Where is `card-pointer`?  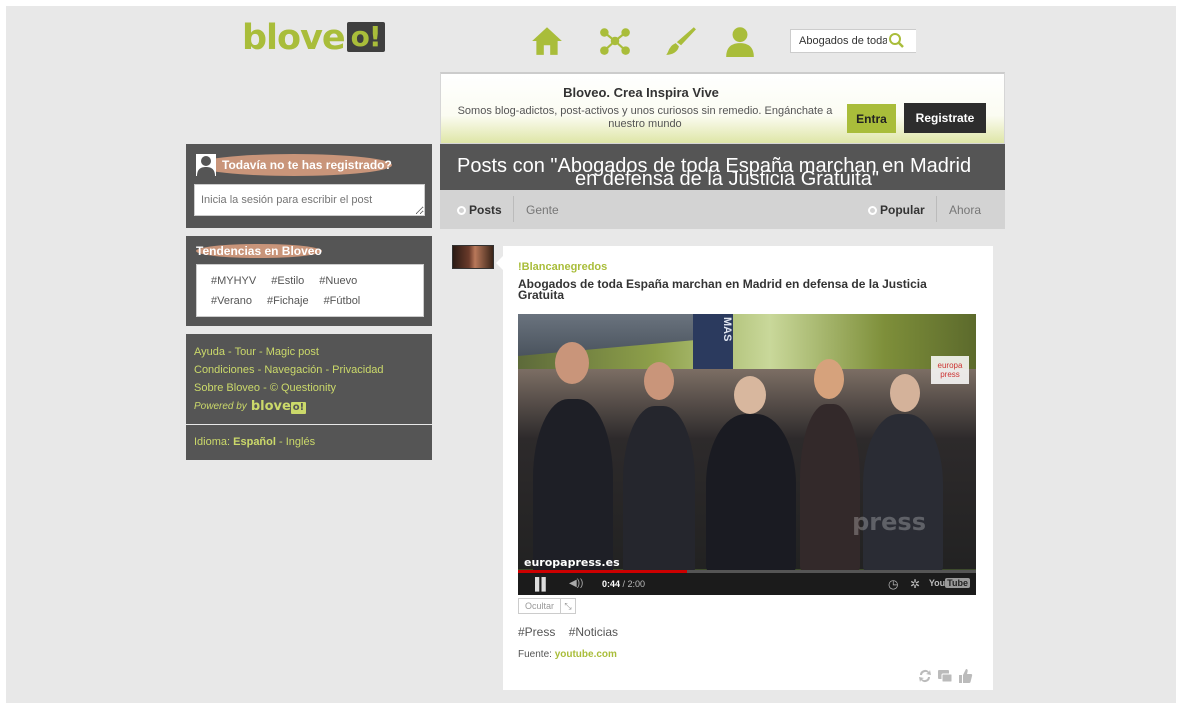
card-pointer is located at coordinates (499, 263).